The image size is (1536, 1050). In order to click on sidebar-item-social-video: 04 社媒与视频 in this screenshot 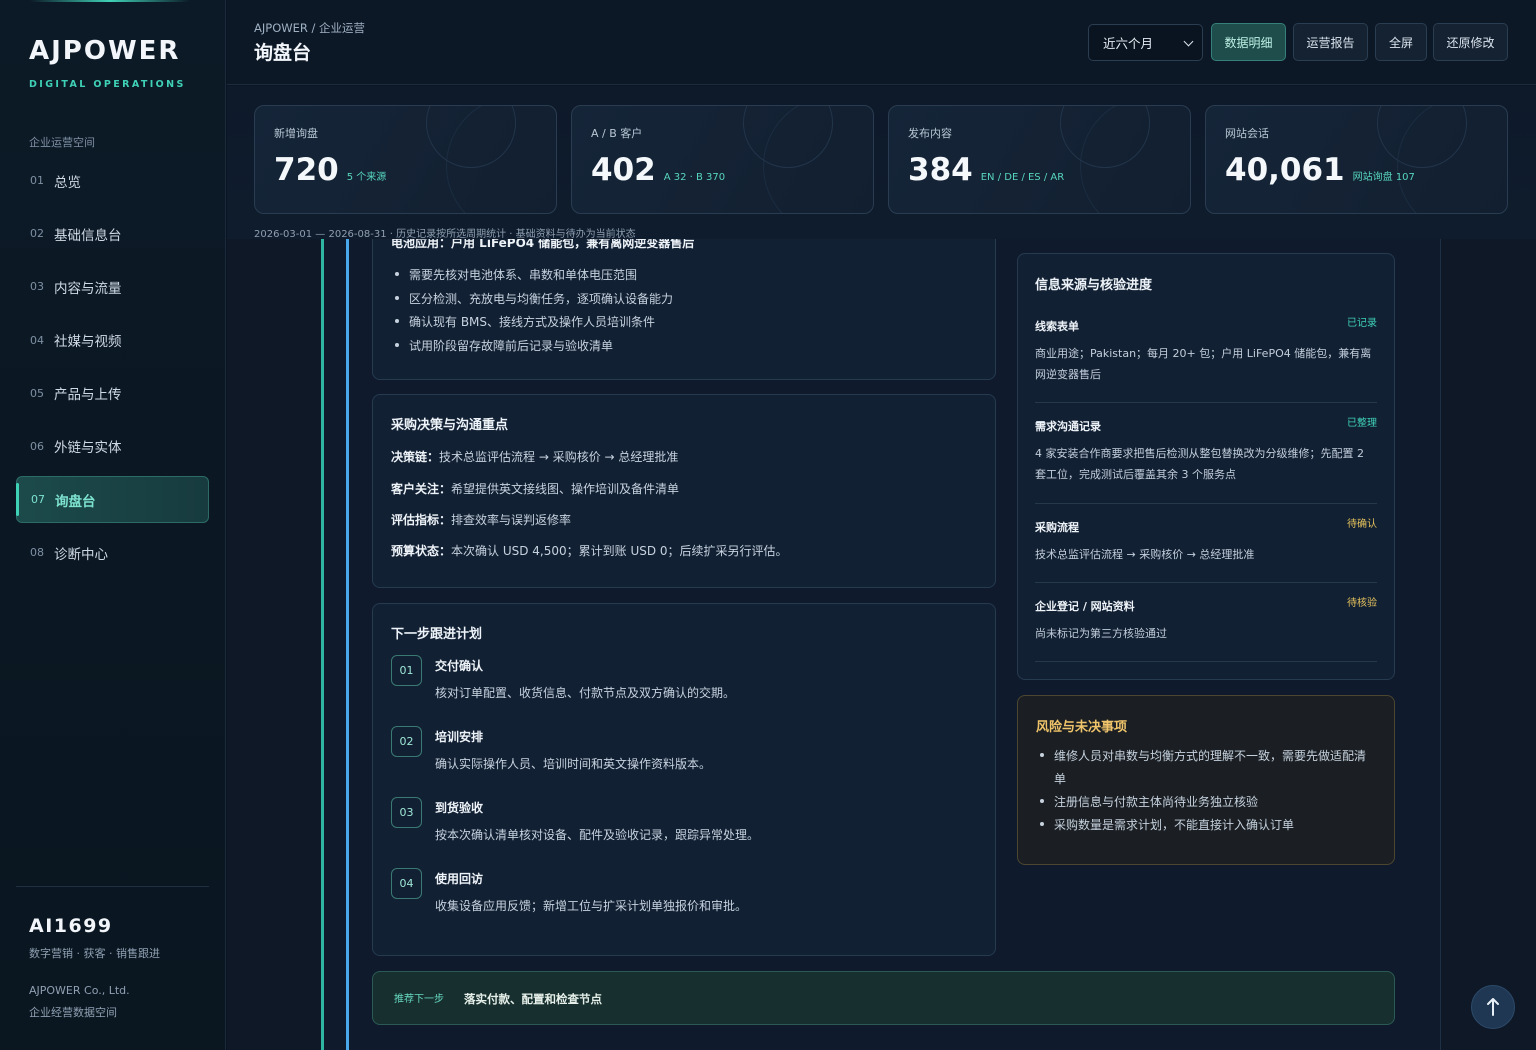, I will do `click(112, 340)`.